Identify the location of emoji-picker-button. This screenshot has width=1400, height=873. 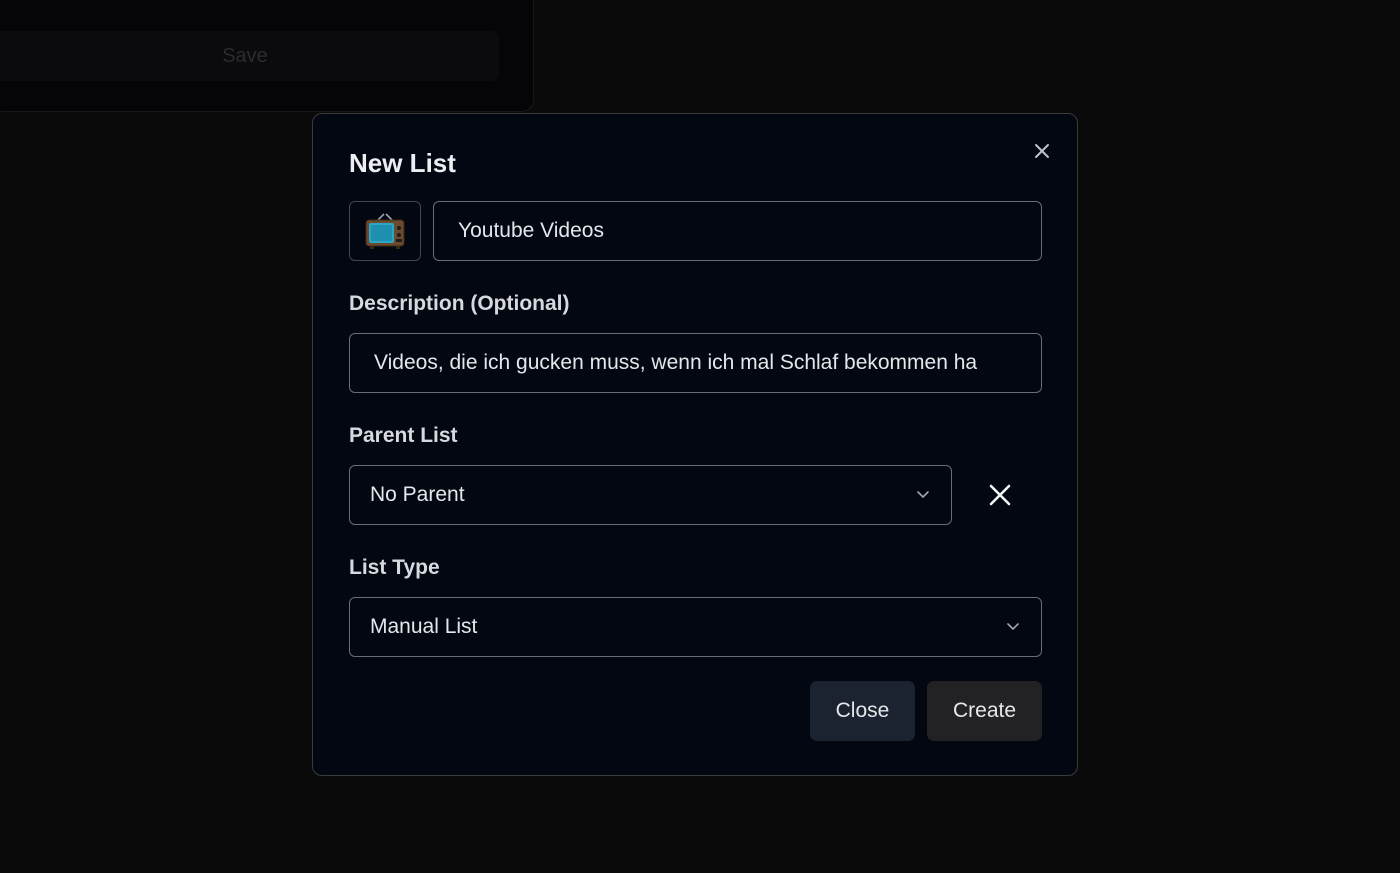
(385, 231).